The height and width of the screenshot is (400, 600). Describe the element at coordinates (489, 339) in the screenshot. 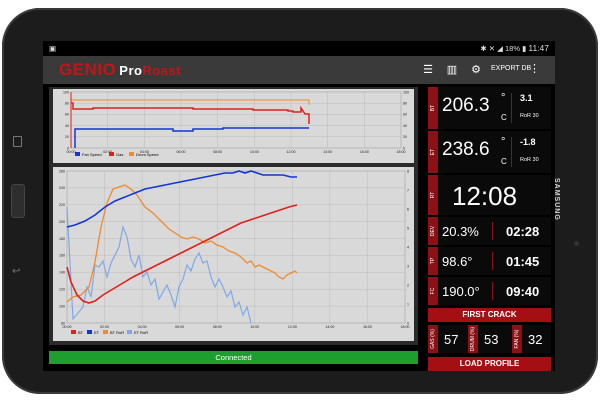

I see `control-values-tile: GAS (%) 57 DRUM (%) 53 FAN (%) 32` at that location.